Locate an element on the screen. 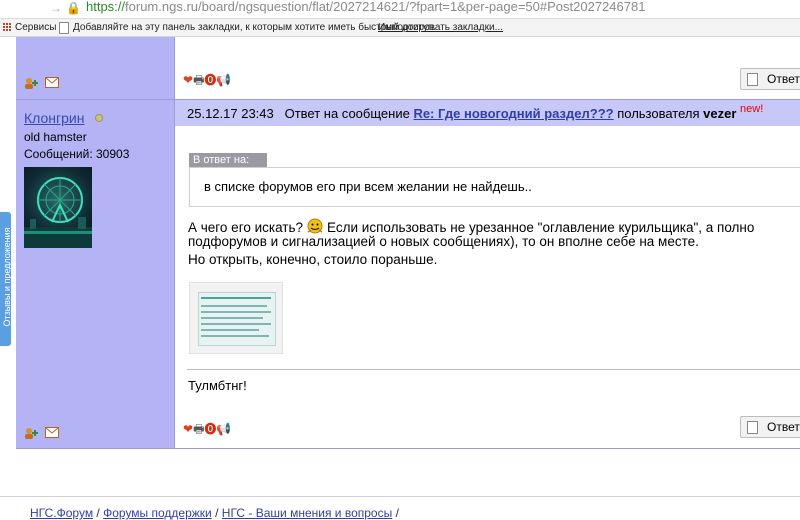  thumbnail-image is located at coordinates (237, 319).